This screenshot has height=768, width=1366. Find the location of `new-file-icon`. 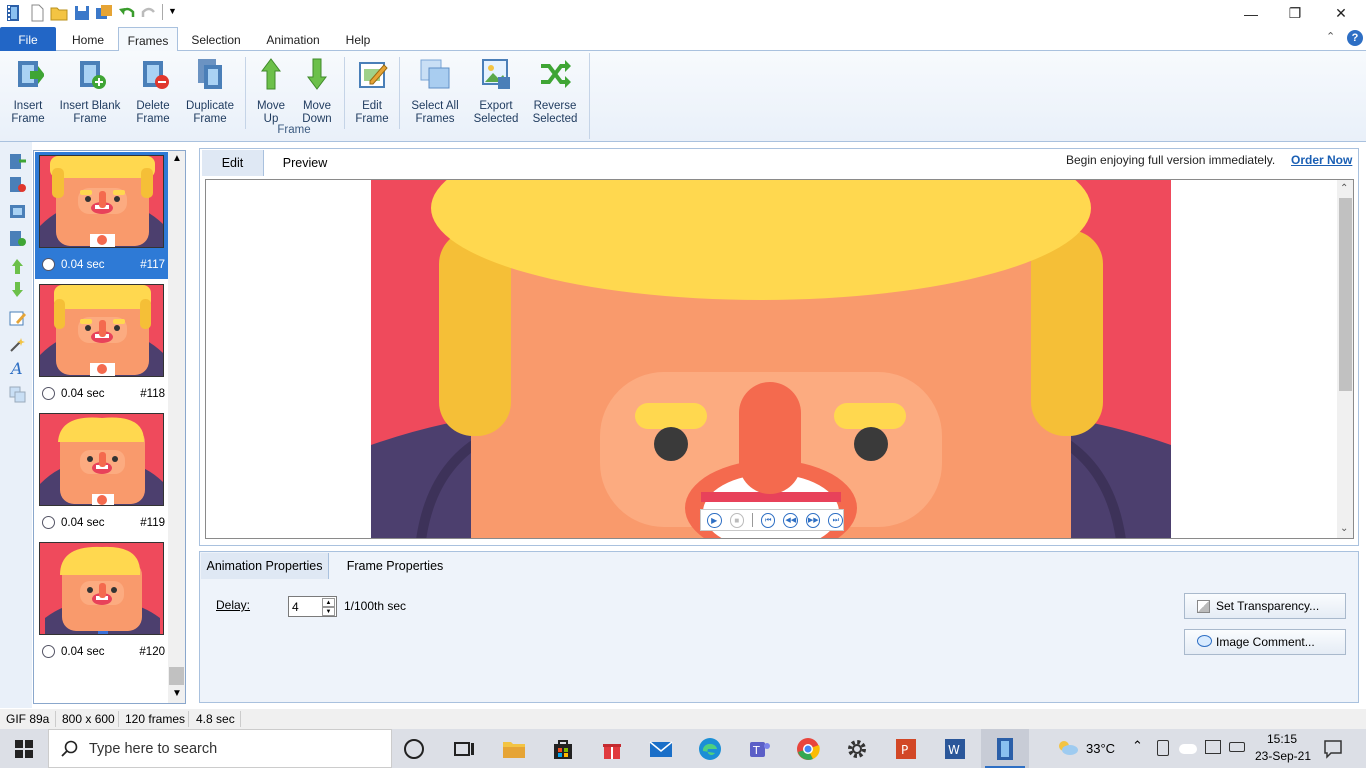

new-file-icon is located at coordinates (37, 13).